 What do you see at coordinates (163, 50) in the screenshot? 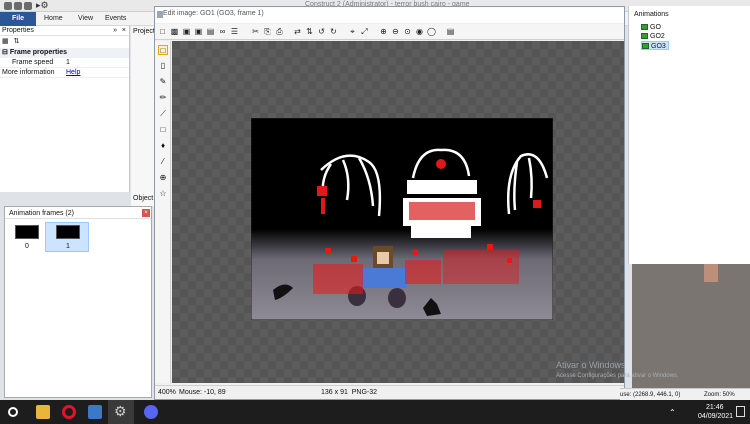
I see `rectangle-select-tool: □` at bounding box center [163, 50].